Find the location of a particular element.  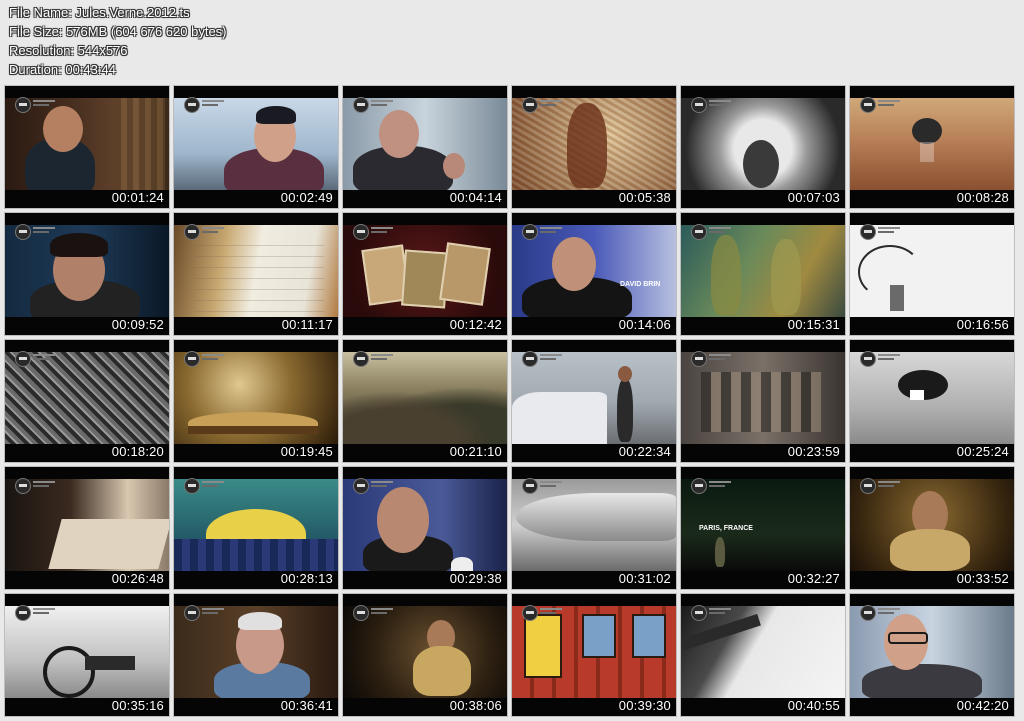

thumbnail-28: 00:39:30 is located at coordinates (594, 655).